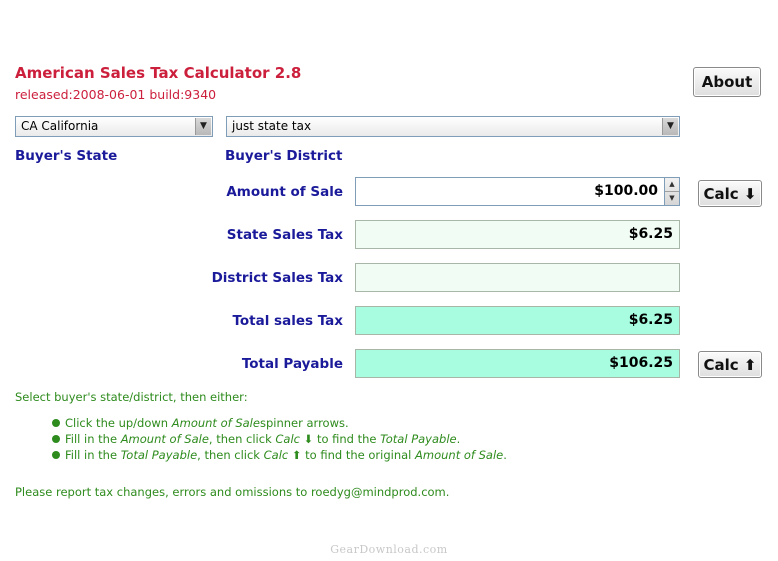  I want to click on amount-spinner: ▲ ▼, so click(672, 191).